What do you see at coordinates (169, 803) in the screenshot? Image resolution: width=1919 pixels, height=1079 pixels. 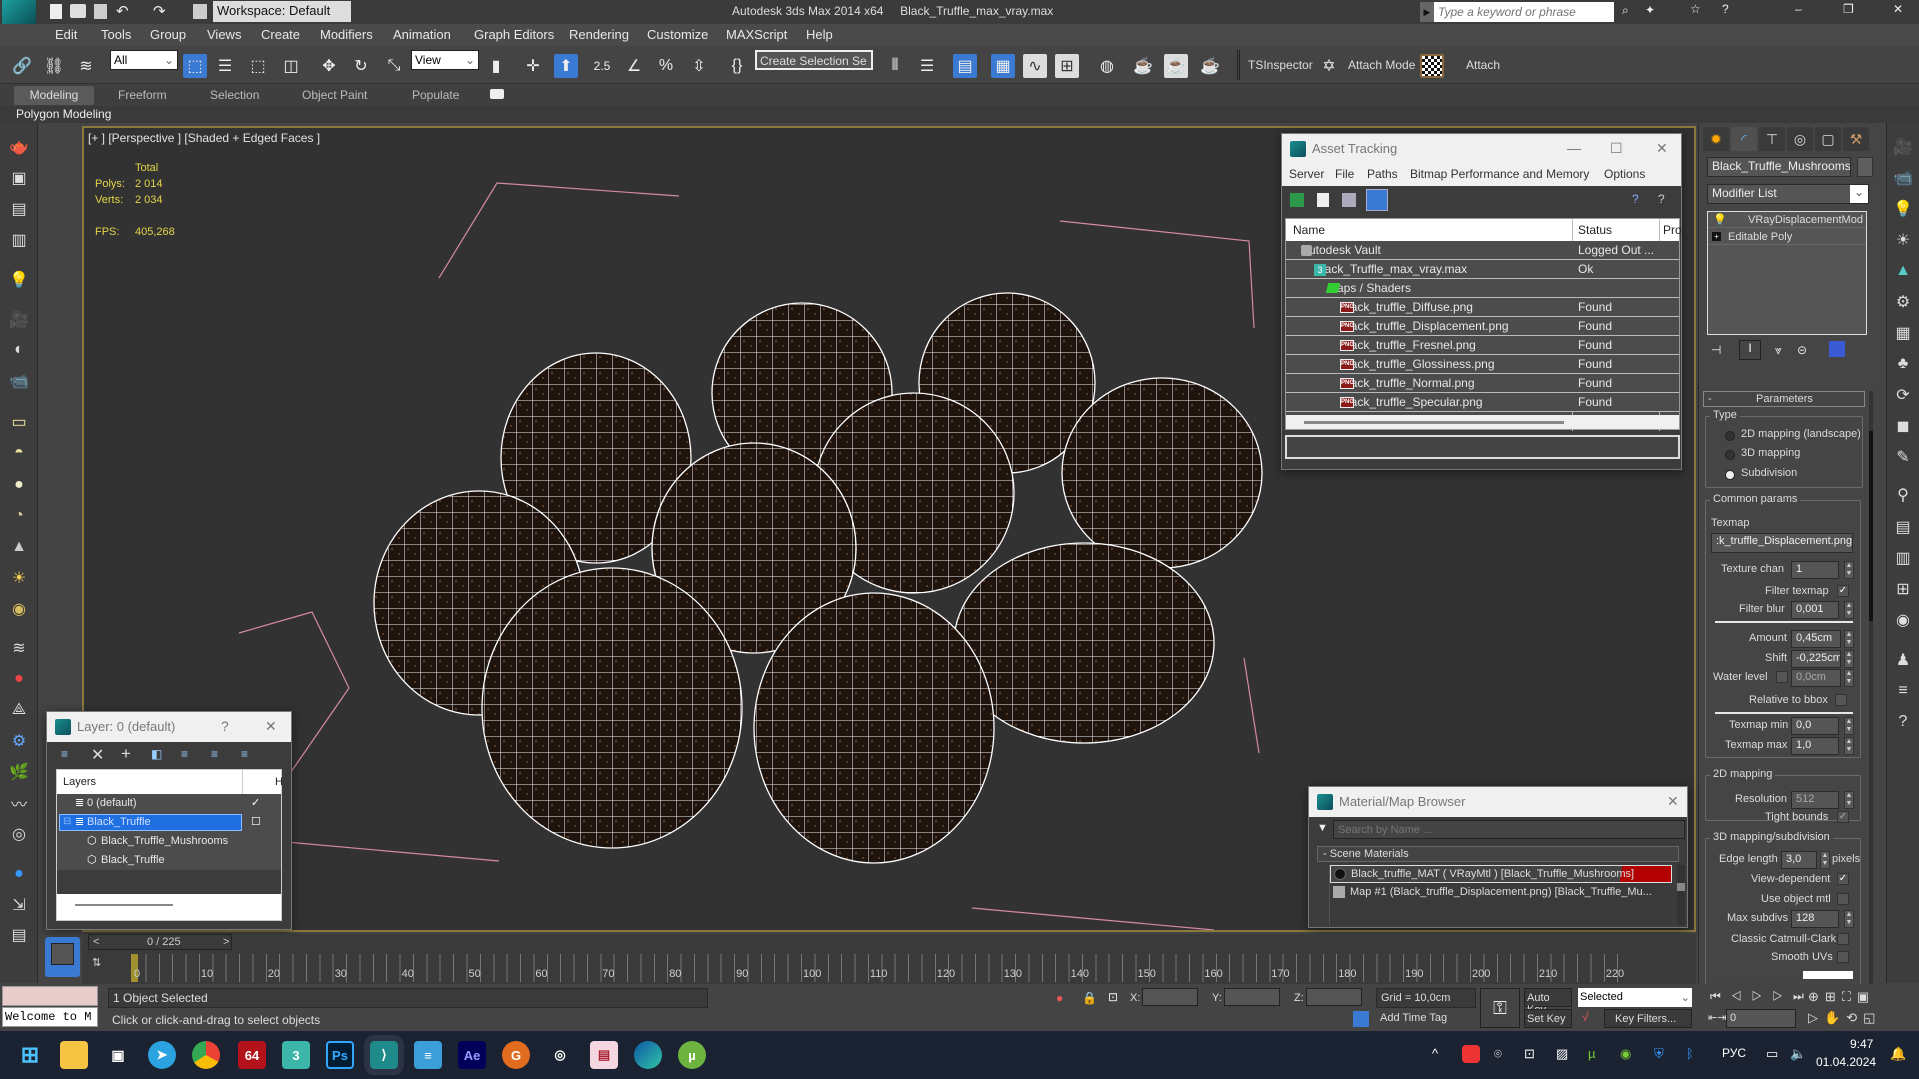 I see `layer-row: ≣ 0 (default) ✓` at bounding box center [169, 803].